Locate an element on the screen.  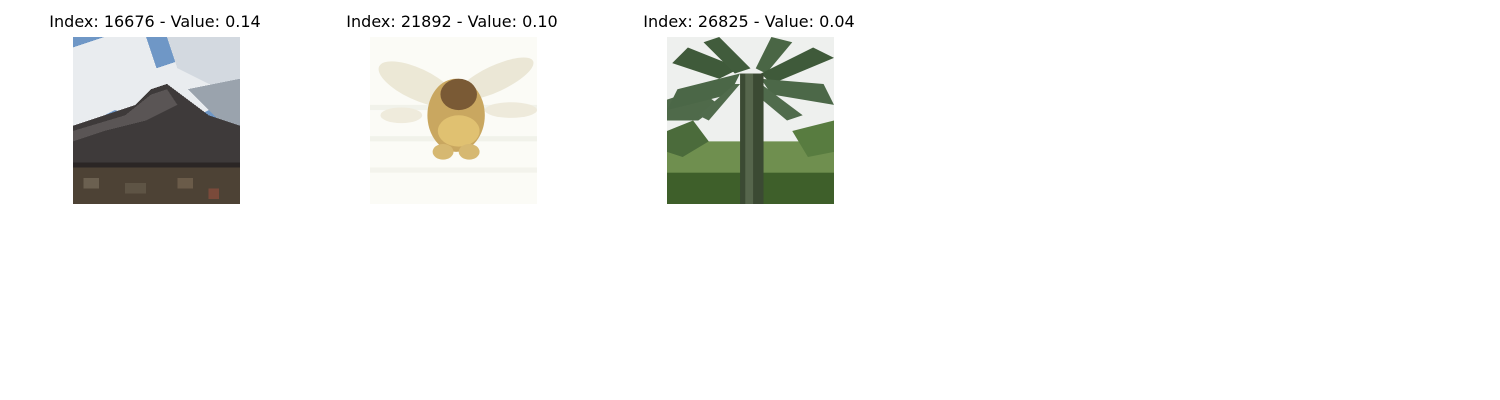
panel-title: Index: 21892 - Value: 0.10 is located at coordinates (452, 21).